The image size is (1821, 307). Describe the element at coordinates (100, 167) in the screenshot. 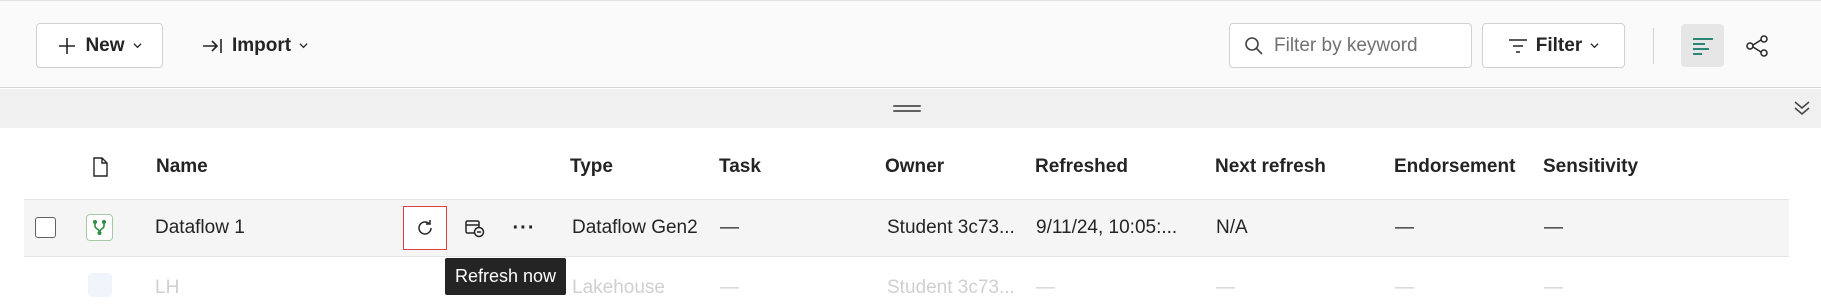

I see `file-icon` at that location.